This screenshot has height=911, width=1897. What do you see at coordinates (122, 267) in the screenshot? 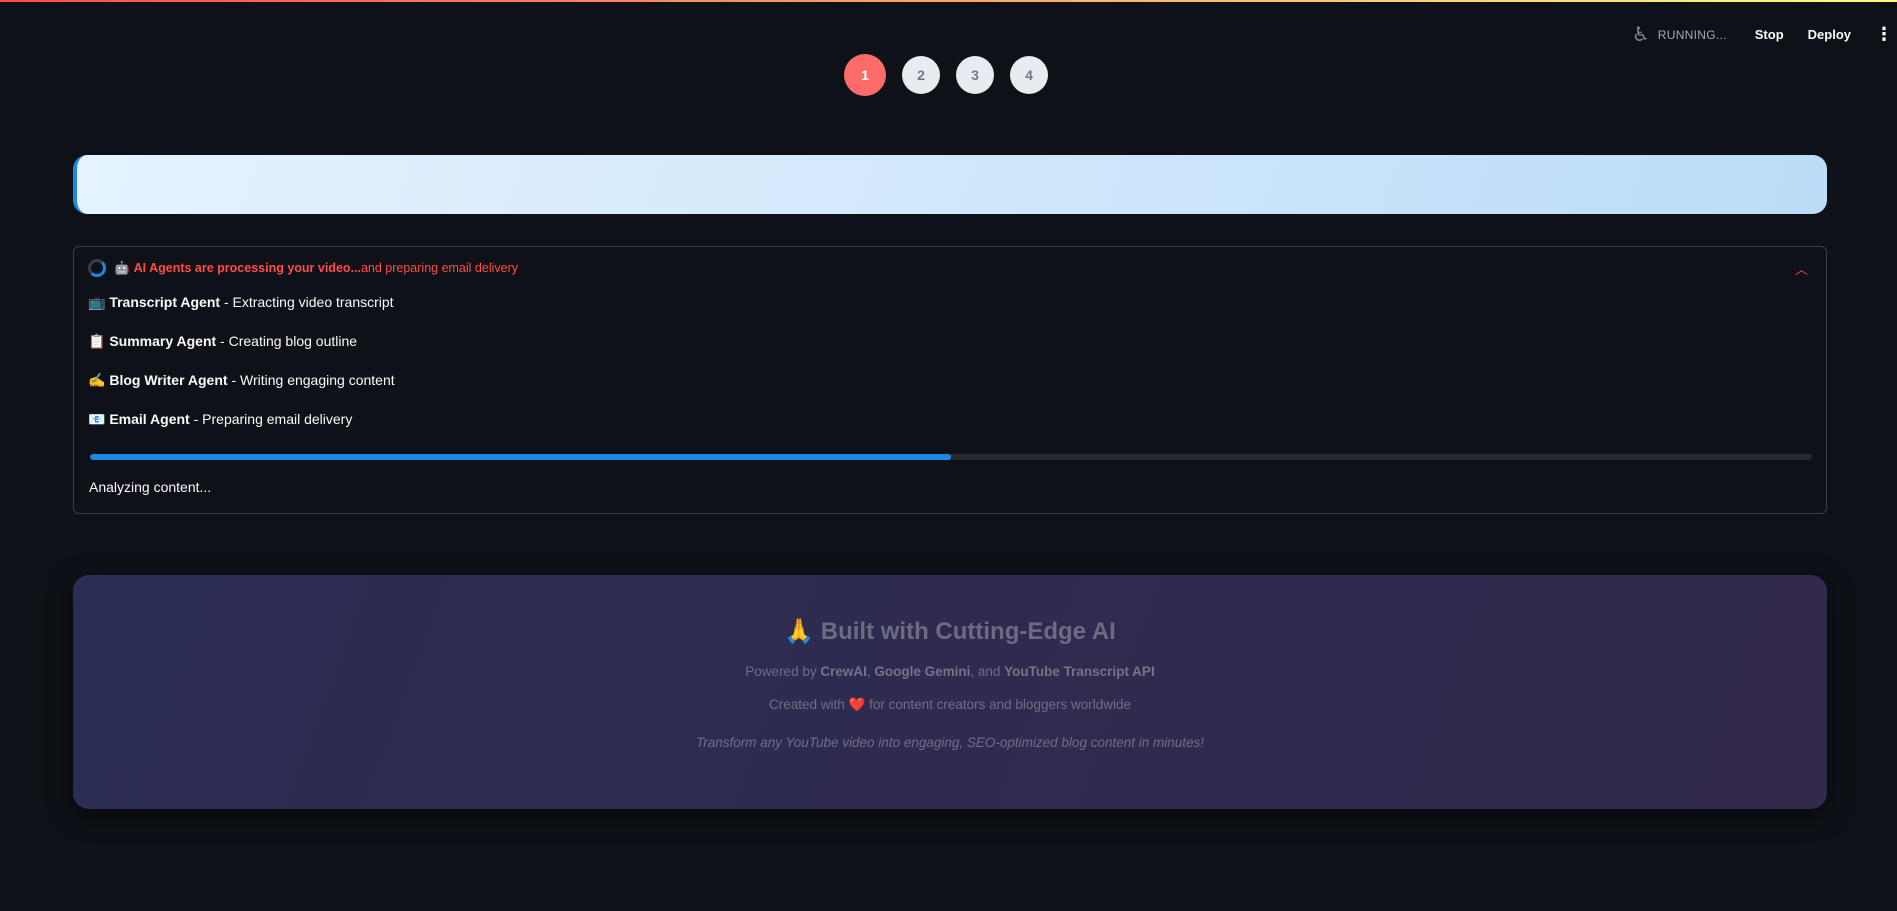
I see `robot-icon: 🤖` at bounding box center [122, 267].